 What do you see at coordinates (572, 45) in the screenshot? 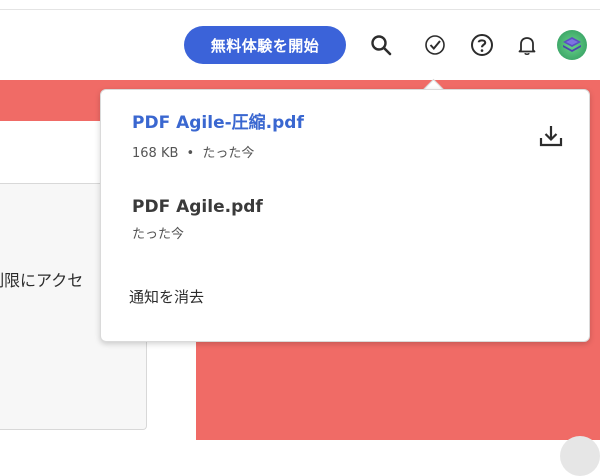
I see `avatar` at bounding box center [572, 45].